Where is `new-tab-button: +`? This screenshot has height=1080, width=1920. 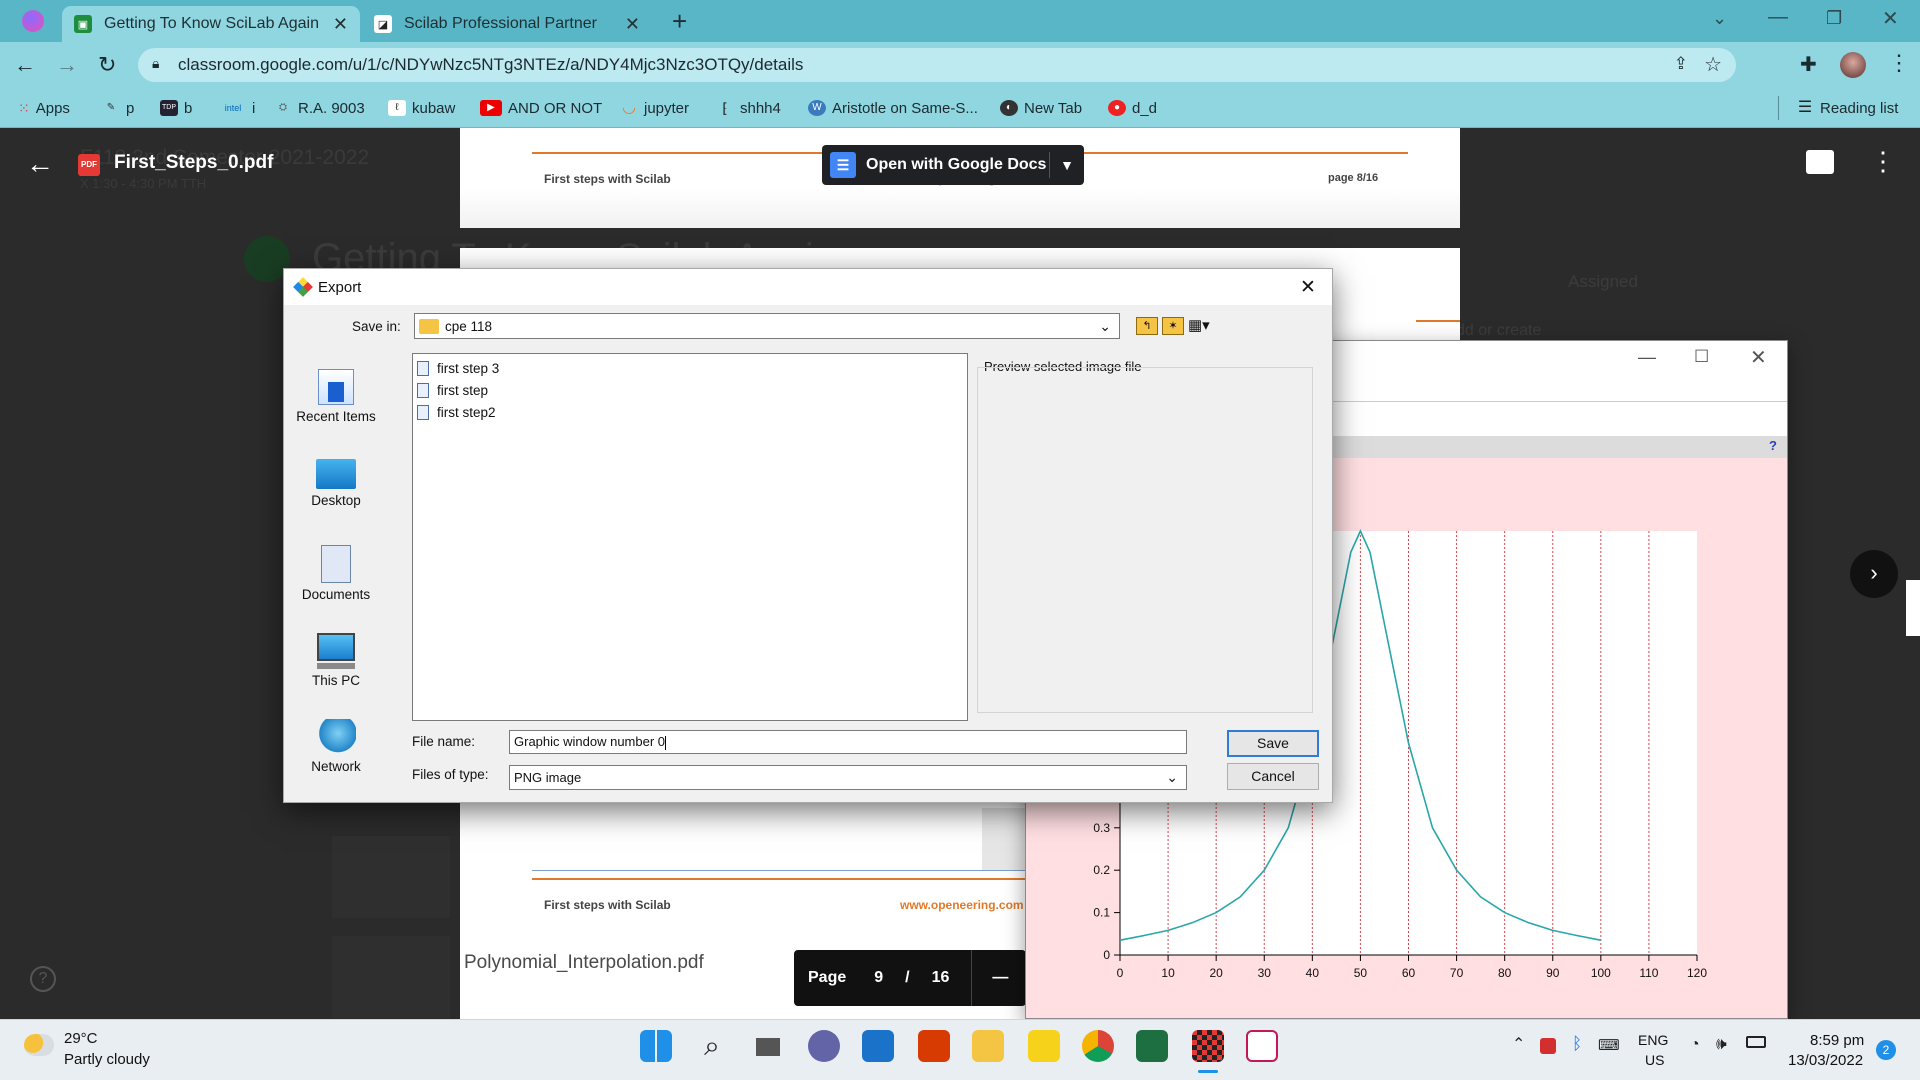
new-tab-button: + is located at coordinates (679, 21).